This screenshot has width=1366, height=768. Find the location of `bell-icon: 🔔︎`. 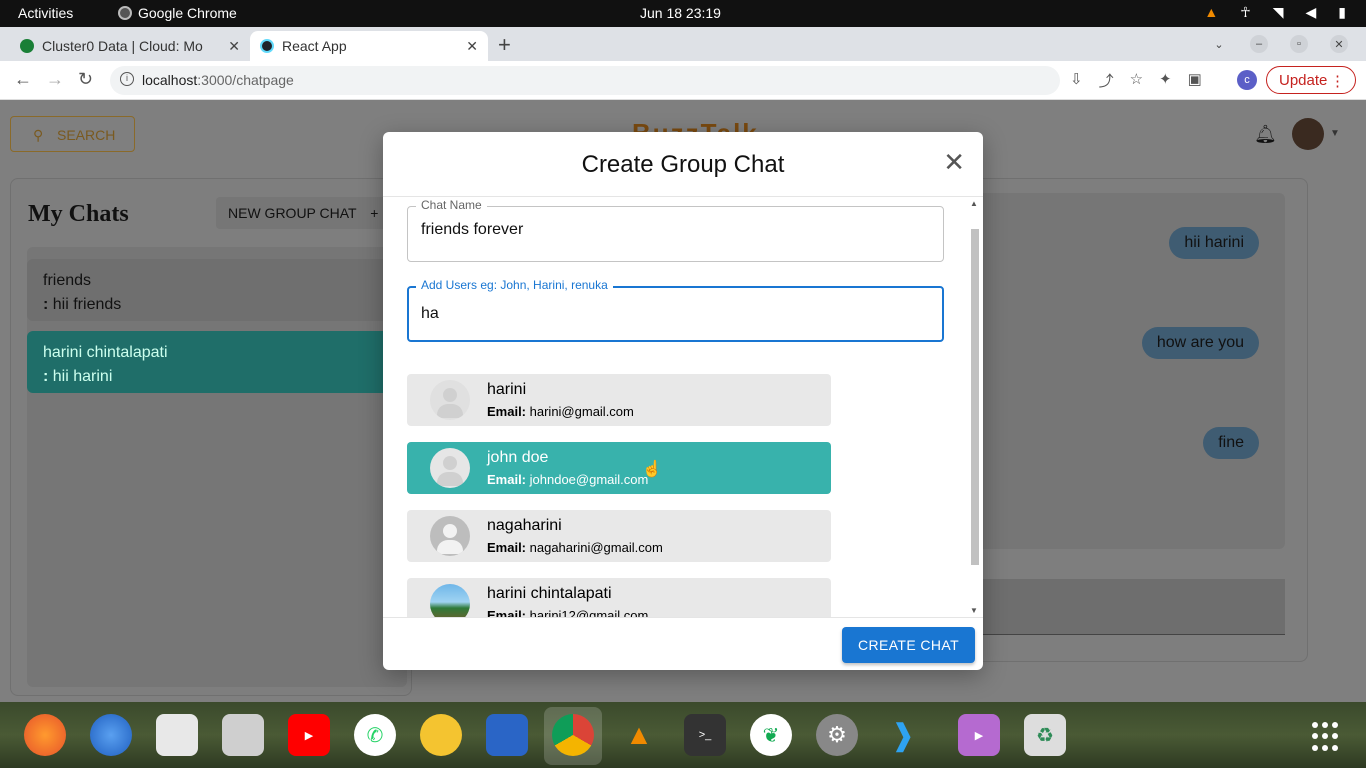

bell-icon: 🔔︎ is located at coordinates (1265, 134).